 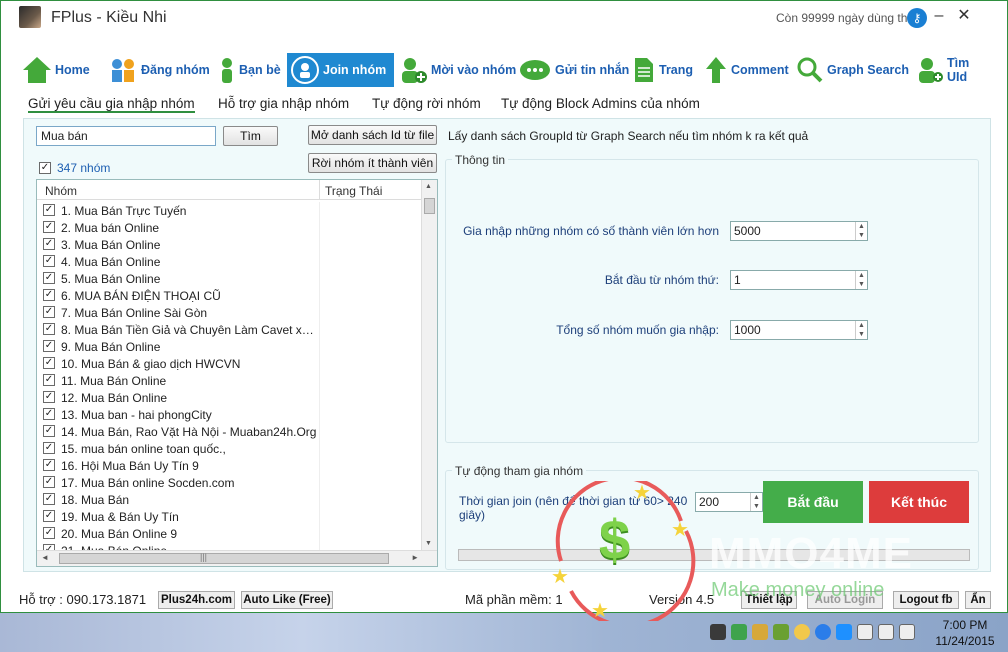 What do you see at coordinates (865, 632) in the screenshot?
I see `flag-icon` at bounding box center [865, 632].